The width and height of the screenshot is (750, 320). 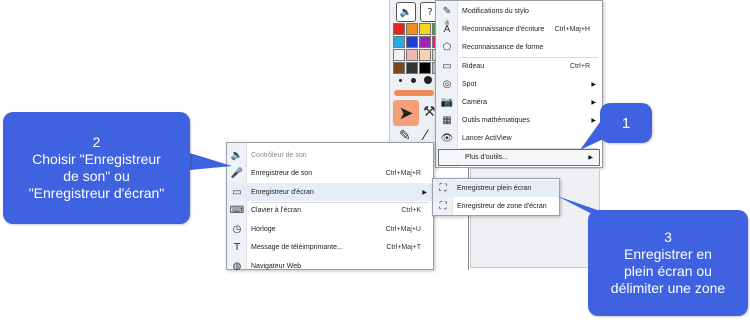 What do you see at coordinates (668, 254) in the screenshot?
I see `callout-line: Enregistrer en` at bounding box center [668, 254].